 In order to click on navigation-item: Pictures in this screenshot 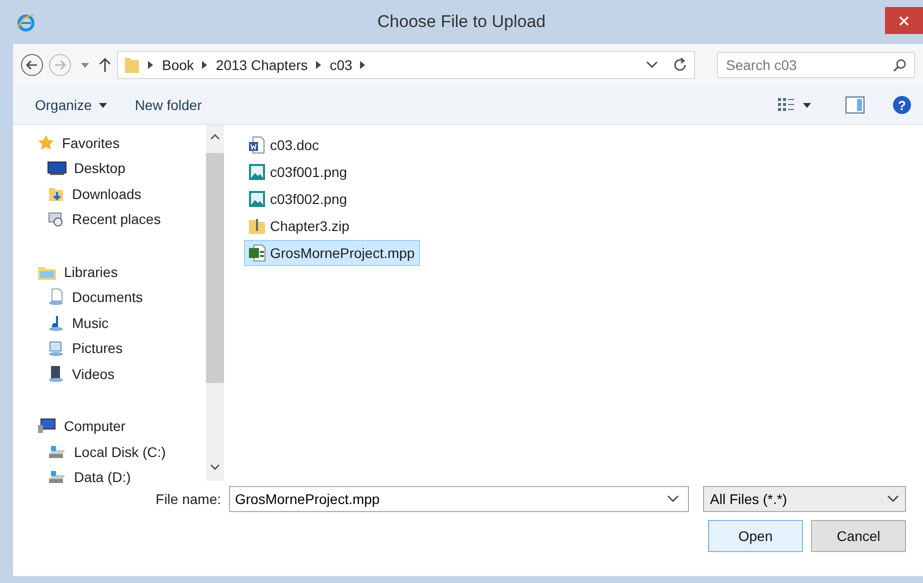, I will do `click(86, 348)`.